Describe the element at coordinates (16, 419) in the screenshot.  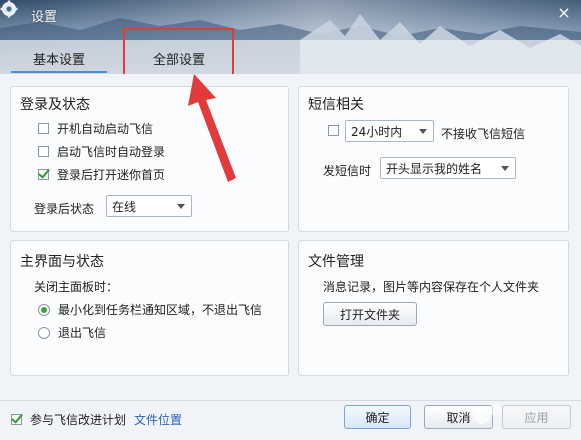
I see `improve-plan-checkbox` at that location.